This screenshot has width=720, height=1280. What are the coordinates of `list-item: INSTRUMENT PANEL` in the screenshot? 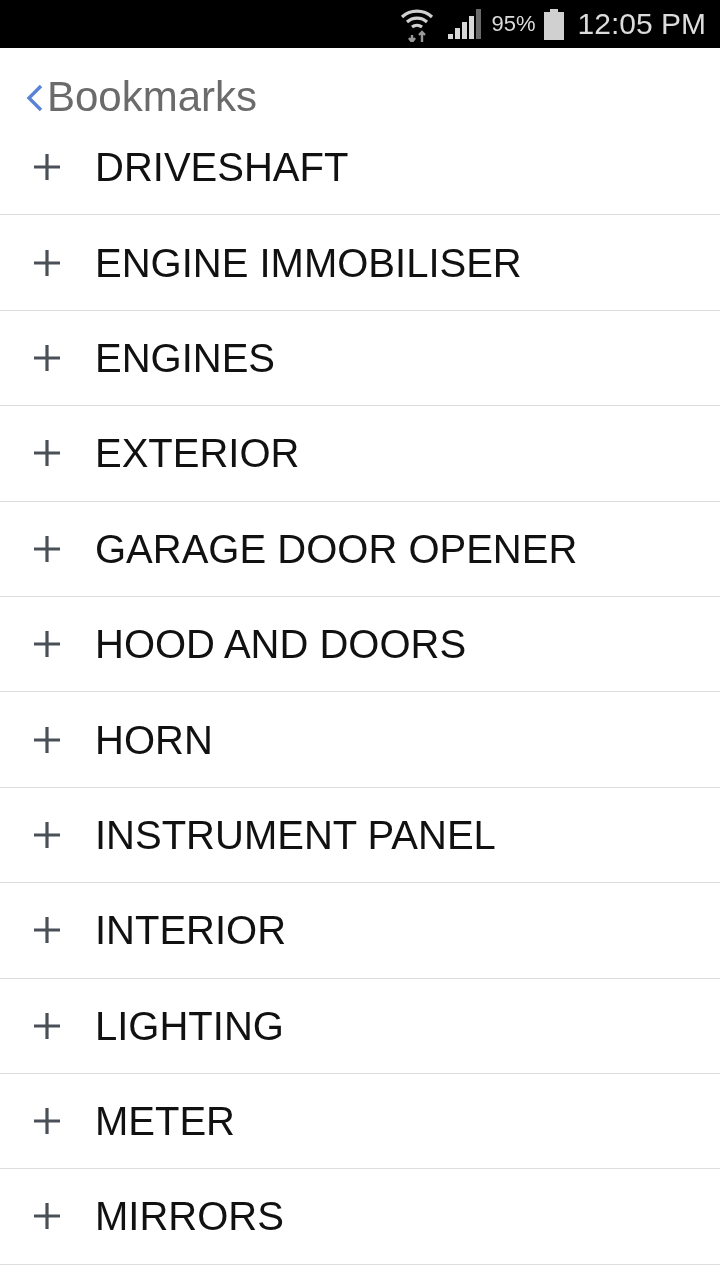 It's located at (360, 835).